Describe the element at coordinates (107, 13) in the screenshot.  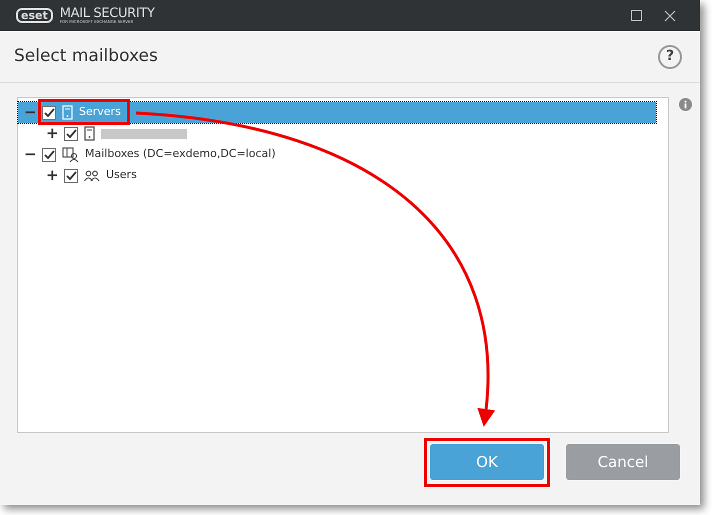
I see `product-name: MAIL SECURITY` at that location.